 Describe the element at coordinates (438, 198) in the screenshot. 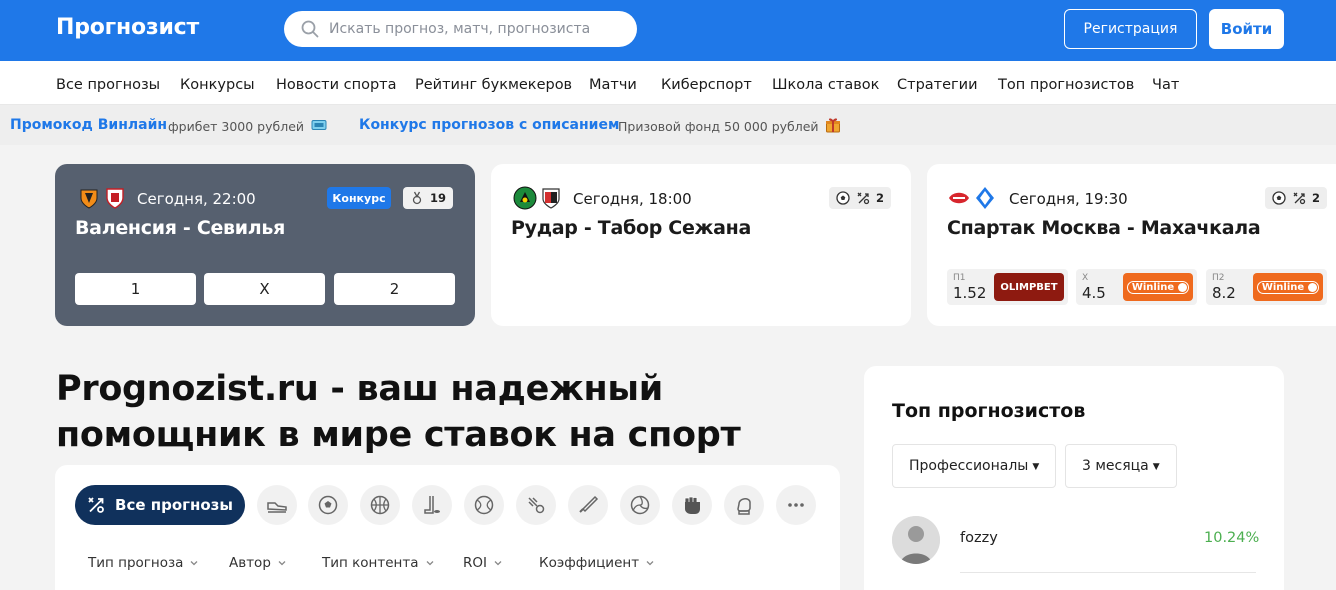

I see `predictions-count: 19` at that location.